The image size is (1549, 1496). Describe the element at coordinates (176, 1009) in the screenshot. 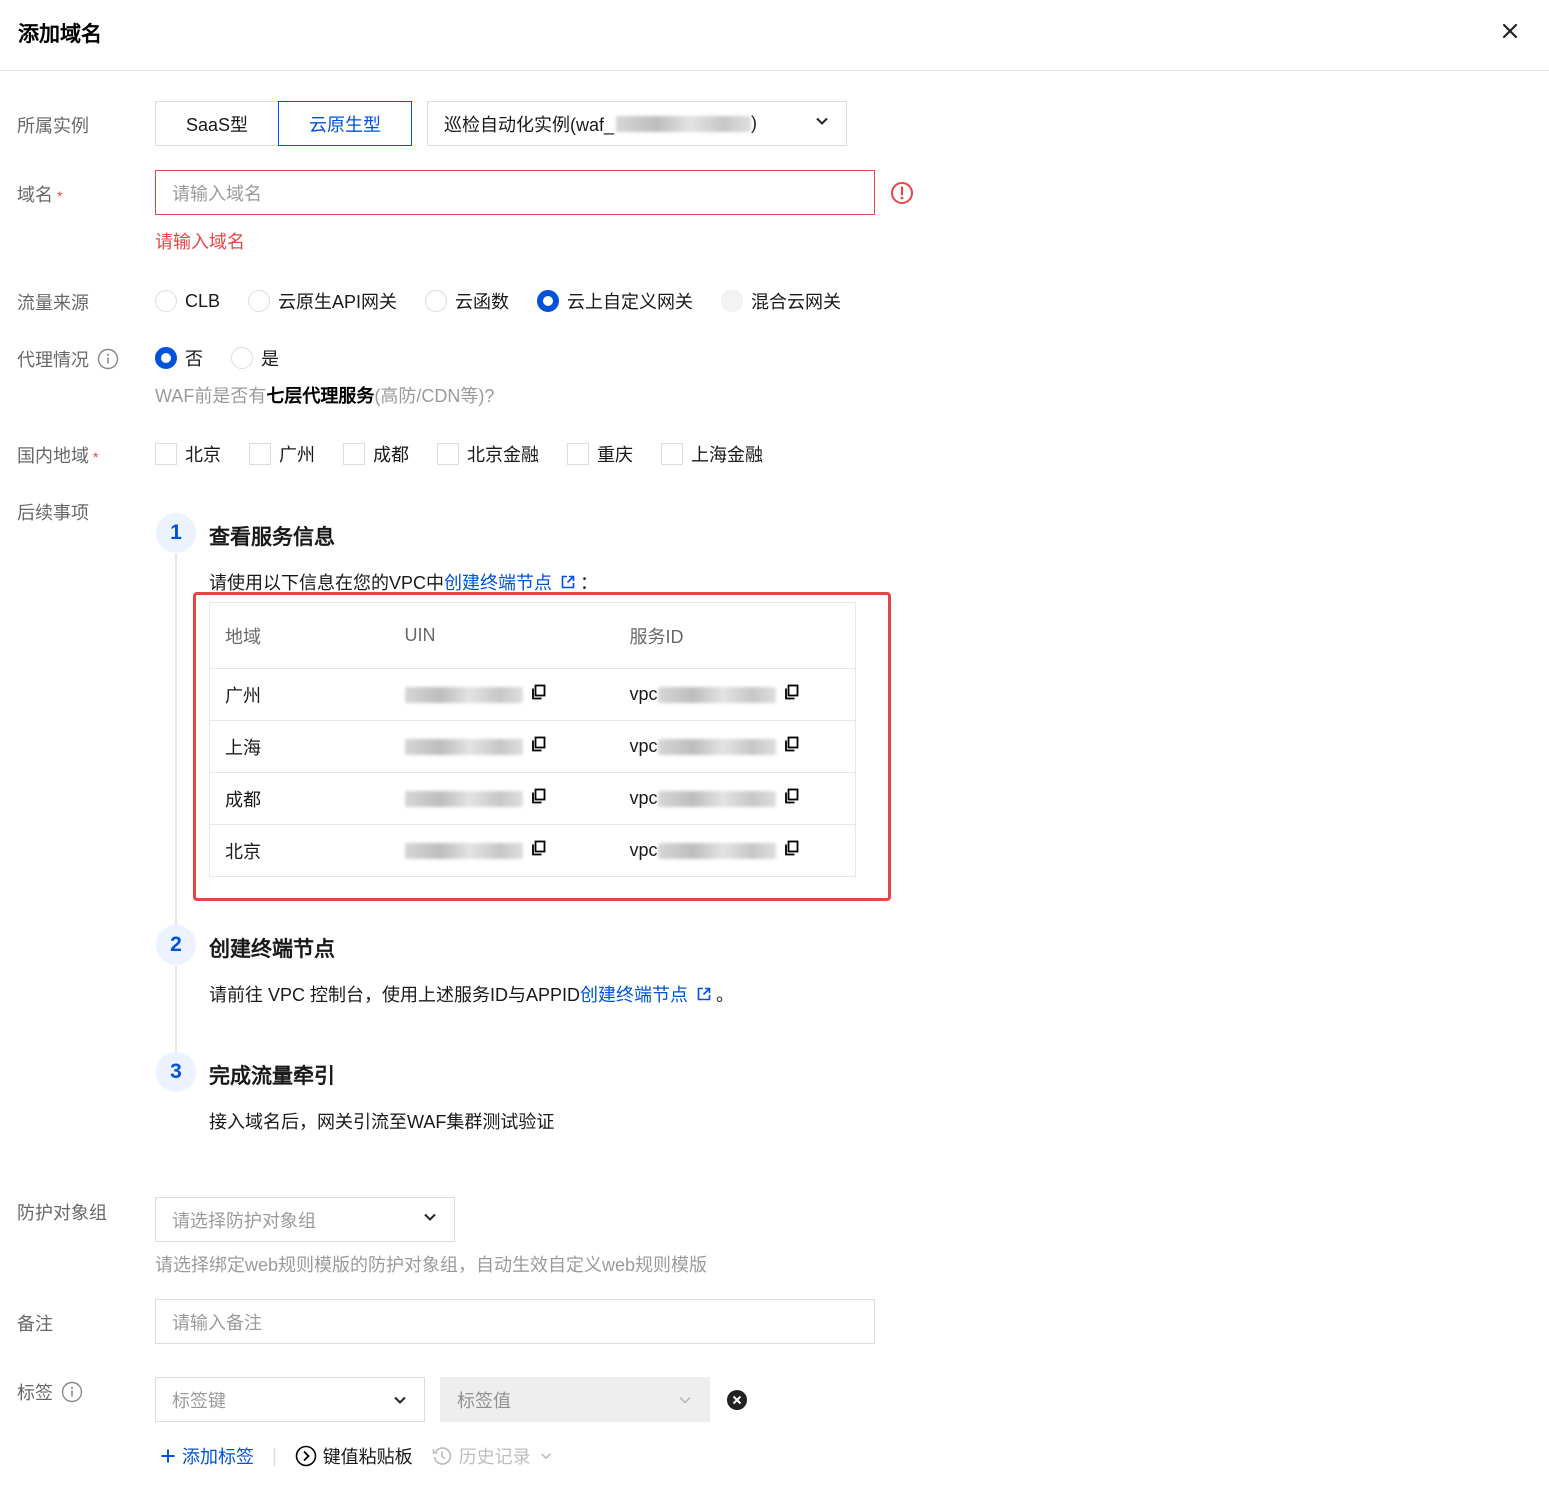

I see `step-connector` at that location.